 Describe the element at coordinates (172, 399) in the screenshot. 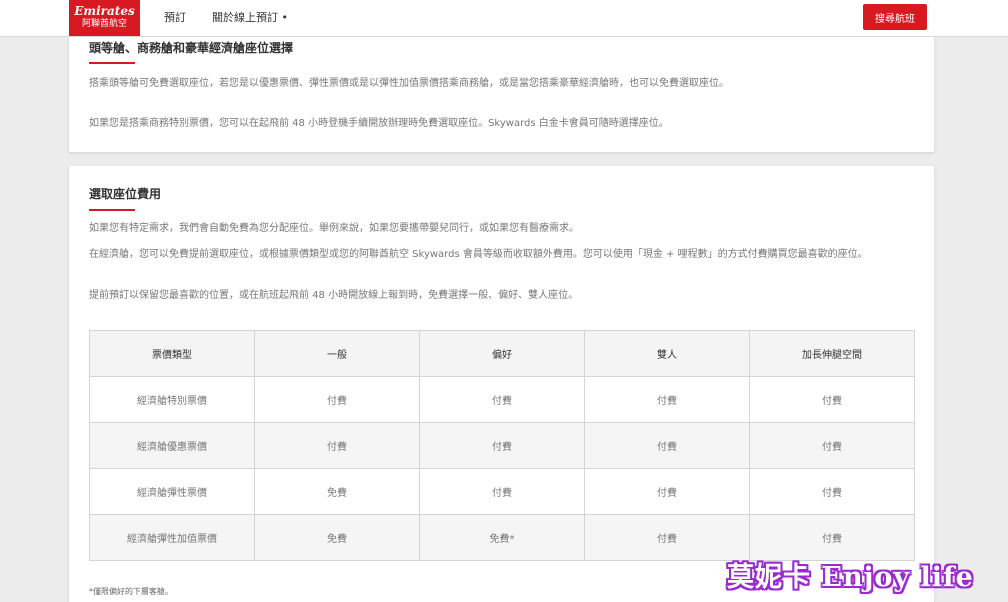

I see `fare-type-cell: 經濟艙特別票價` at that location.